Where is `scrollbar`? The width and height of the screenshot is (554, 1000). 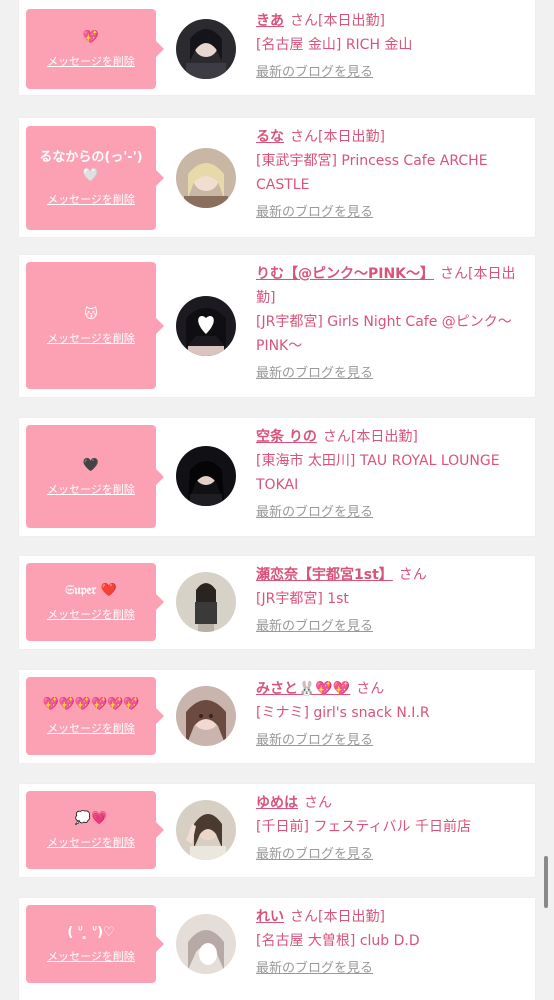
scrollbar is located at coordinates (546, 882).